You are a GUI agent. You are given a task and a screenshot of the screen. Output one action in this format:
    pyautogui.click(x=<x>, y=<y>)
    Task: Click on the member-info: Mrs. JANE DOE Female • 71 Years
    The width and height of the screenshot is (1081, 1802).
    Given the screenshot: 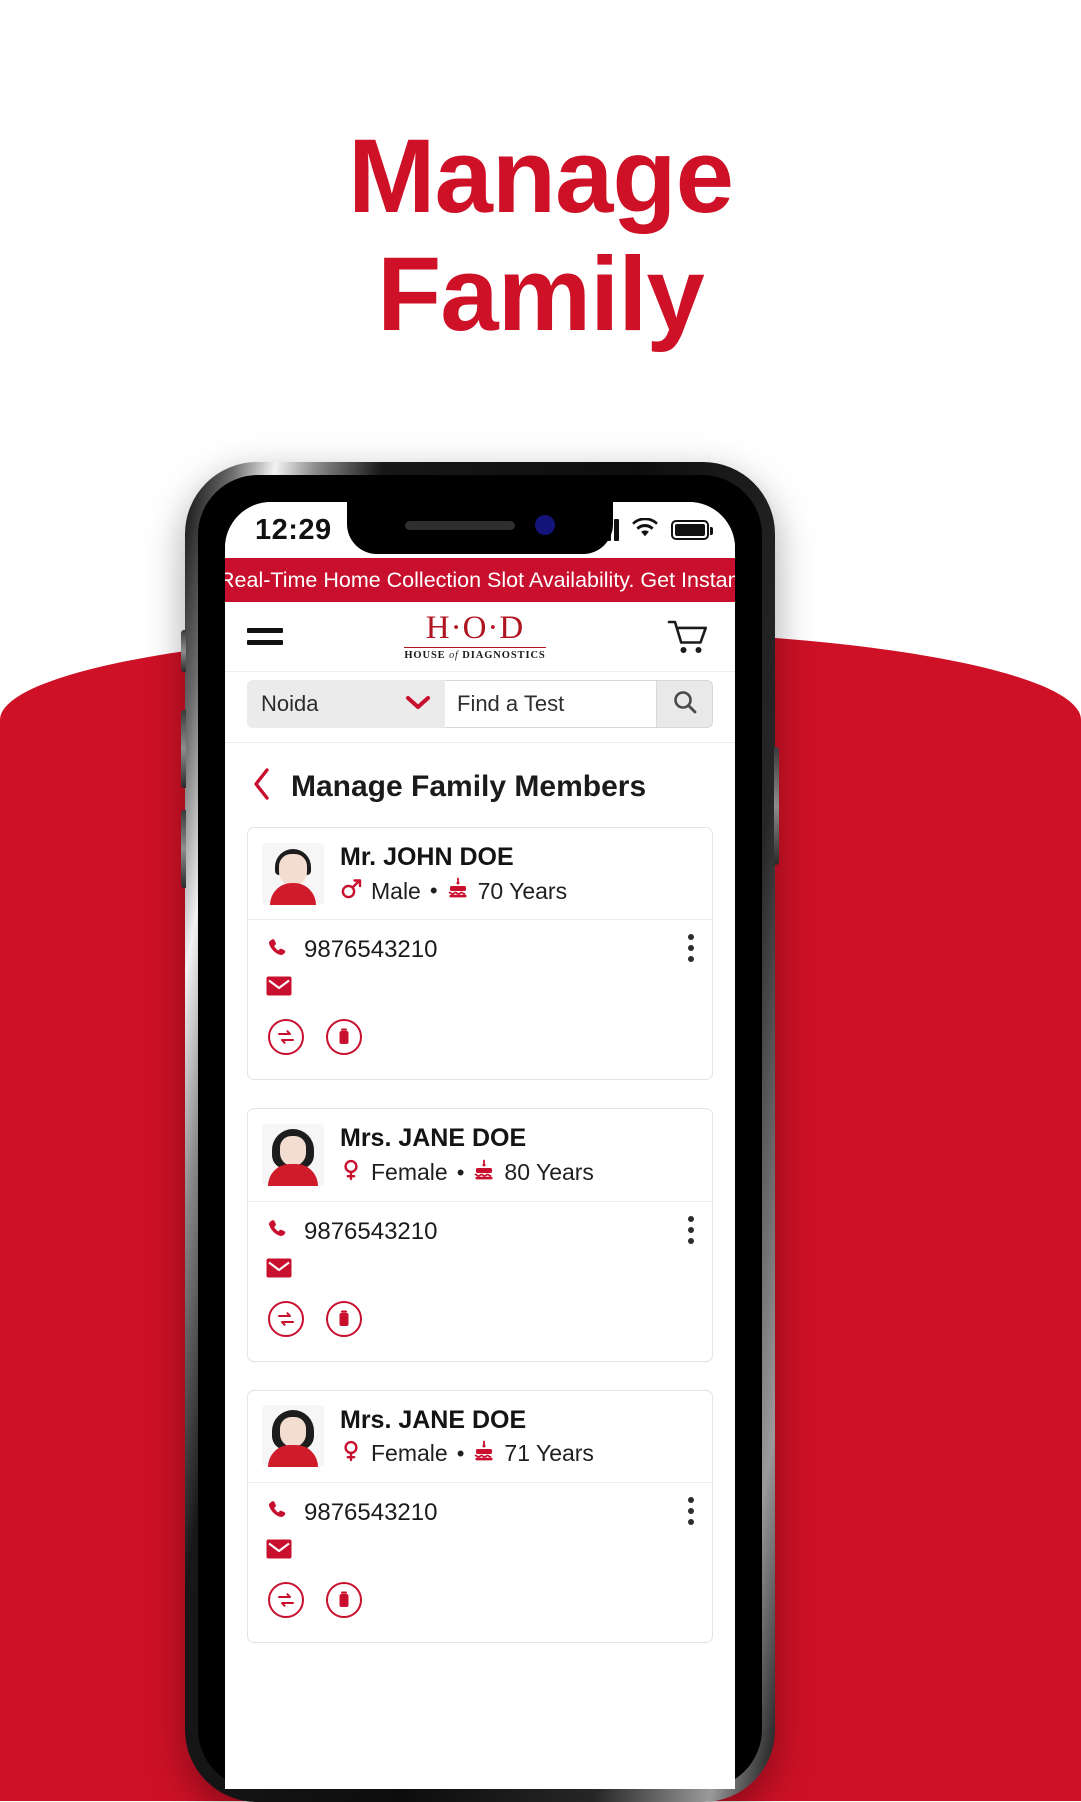 What is the action you would take?
    pyautogui.click(x=467, y=1436)
    